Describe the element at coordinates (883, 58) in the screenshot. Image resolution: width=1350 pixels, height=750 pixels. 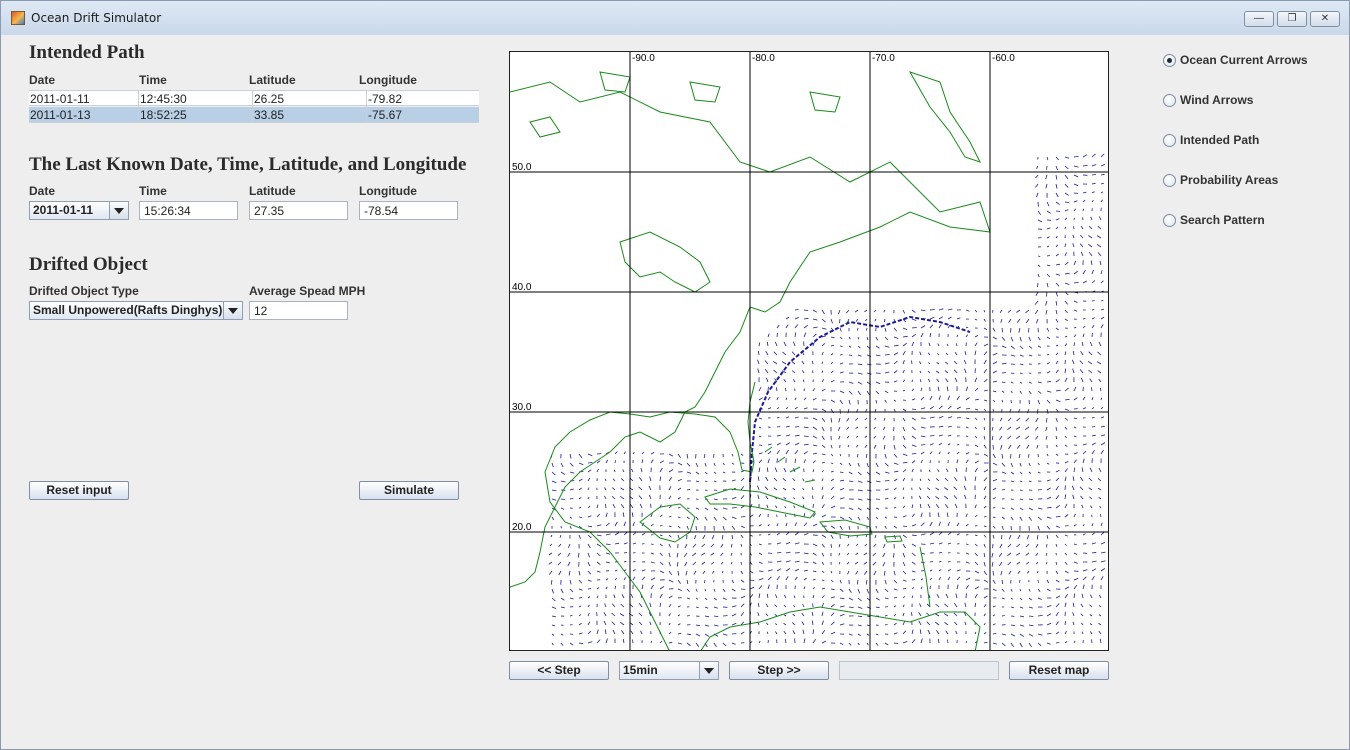
I see `longitude-label: -70.0` at that location.